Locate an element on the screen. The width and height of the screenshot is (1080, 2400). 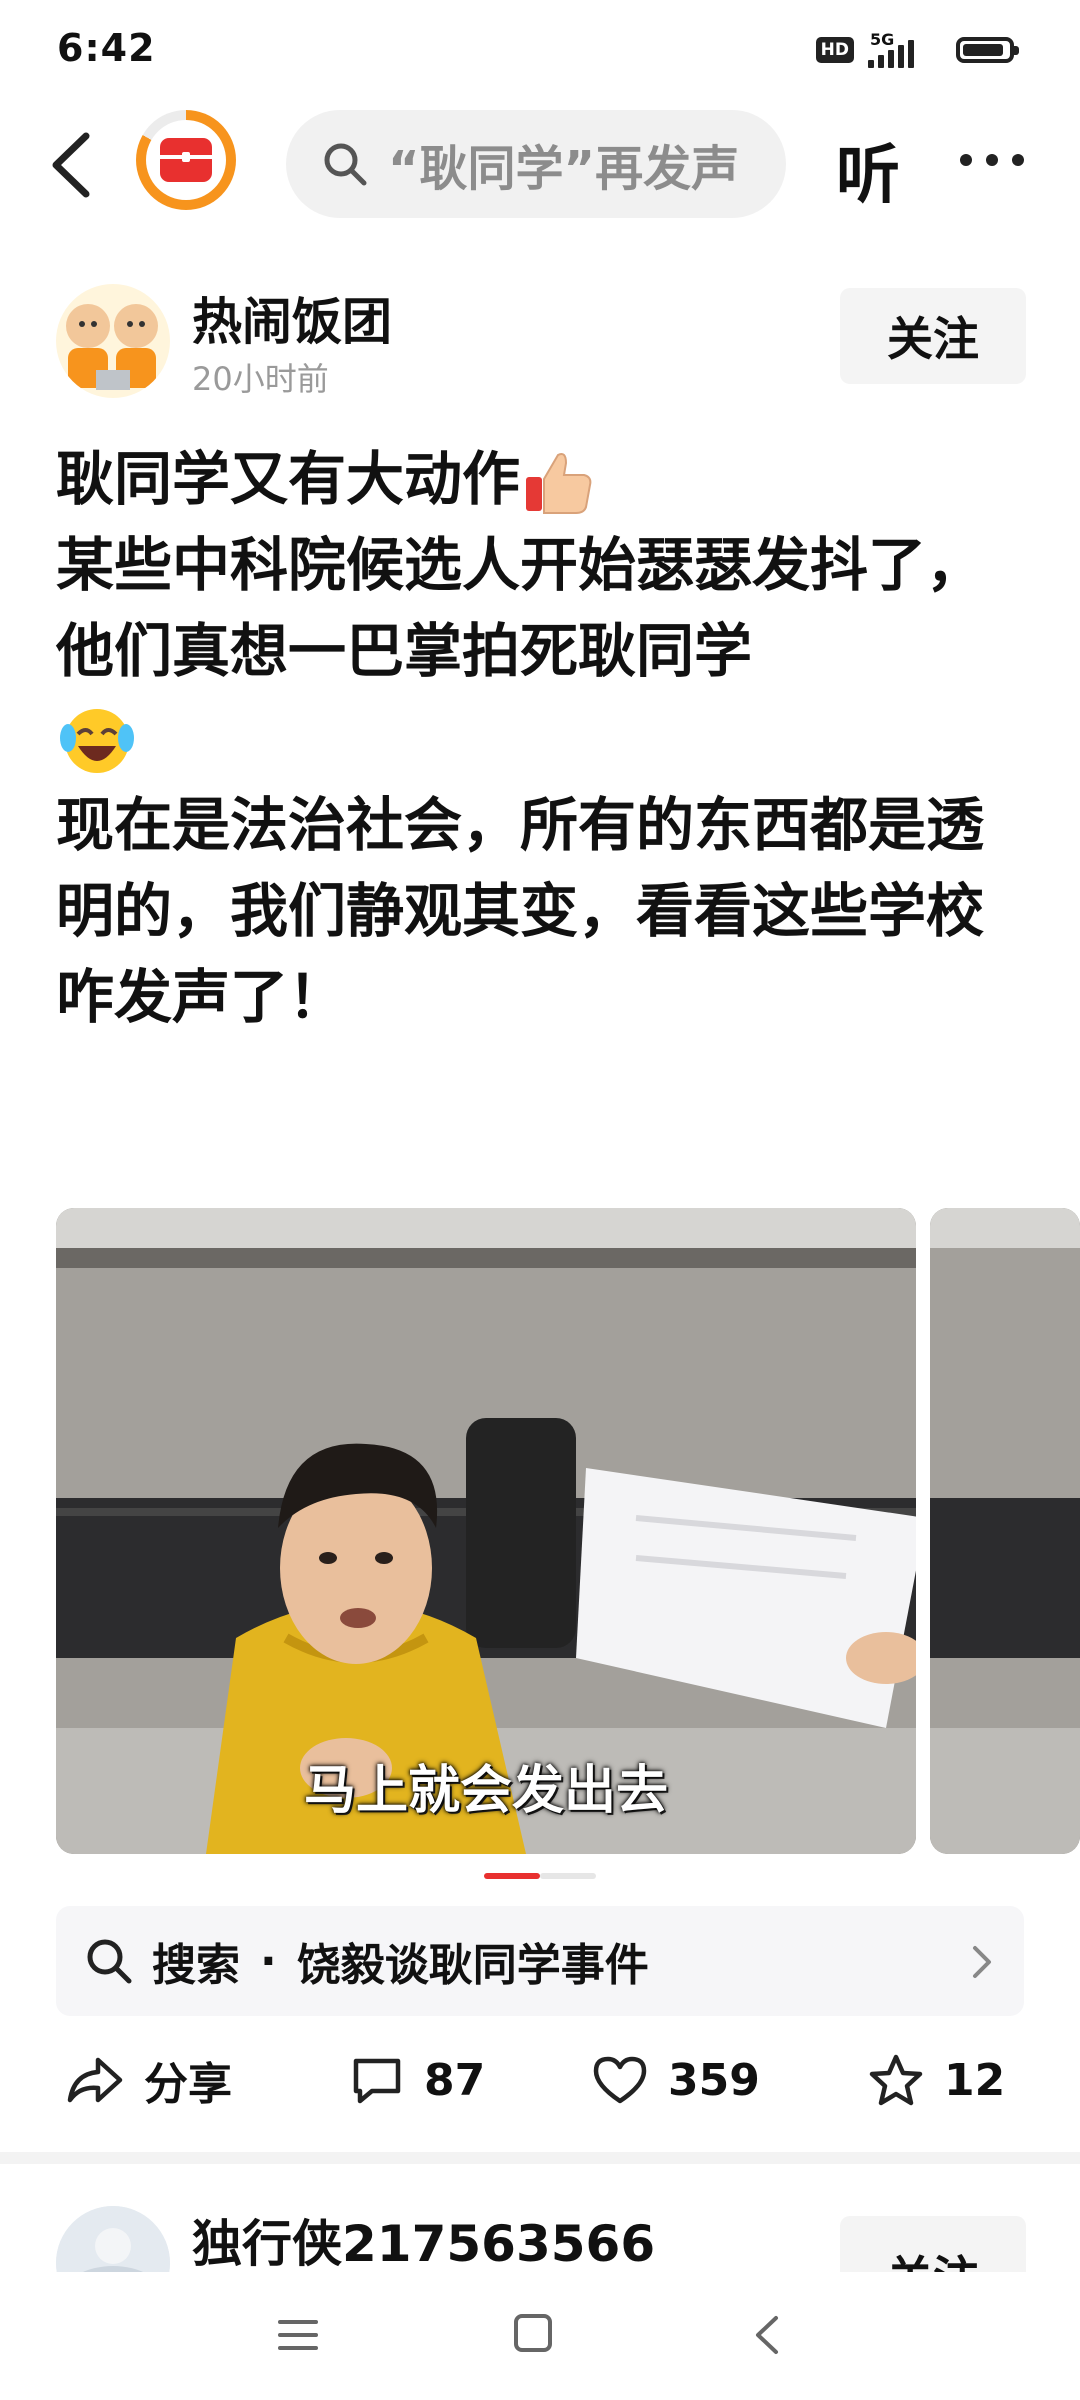
comment-count: 87 is located at coordinates (455, 2080).